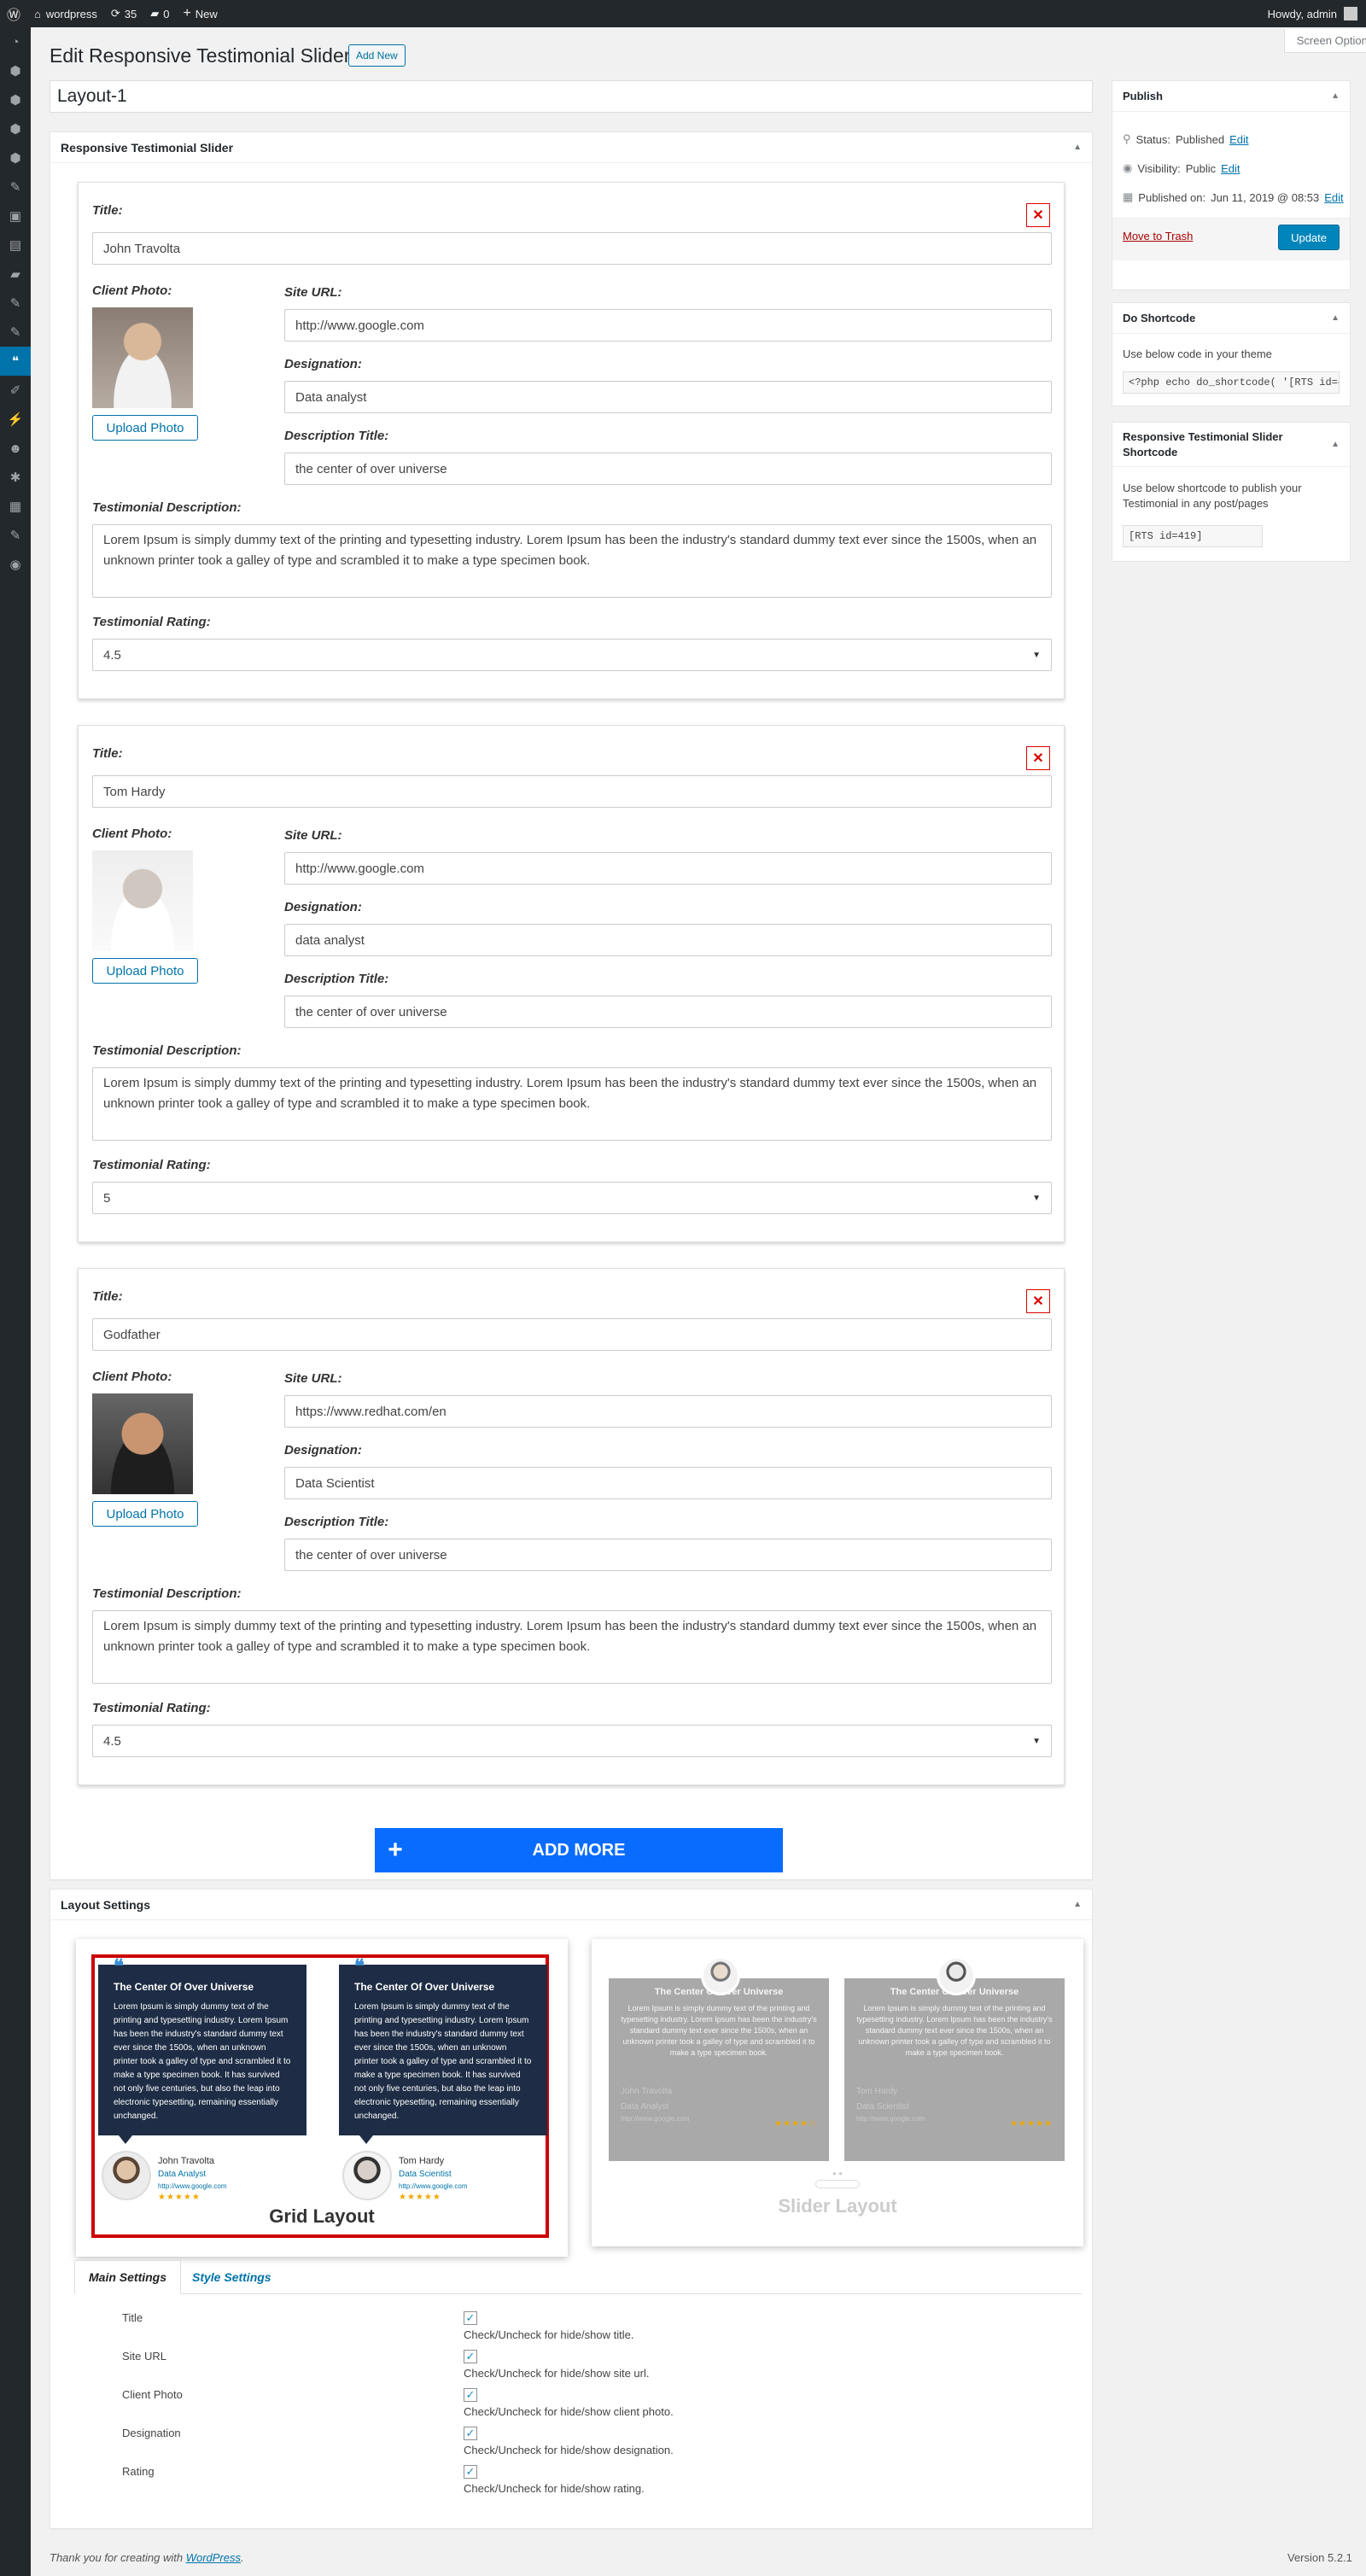 Image resolution: width=1366 pixels, height=2576 pixels. I want to click on updates-icon: ⟳, so click(115, 13).